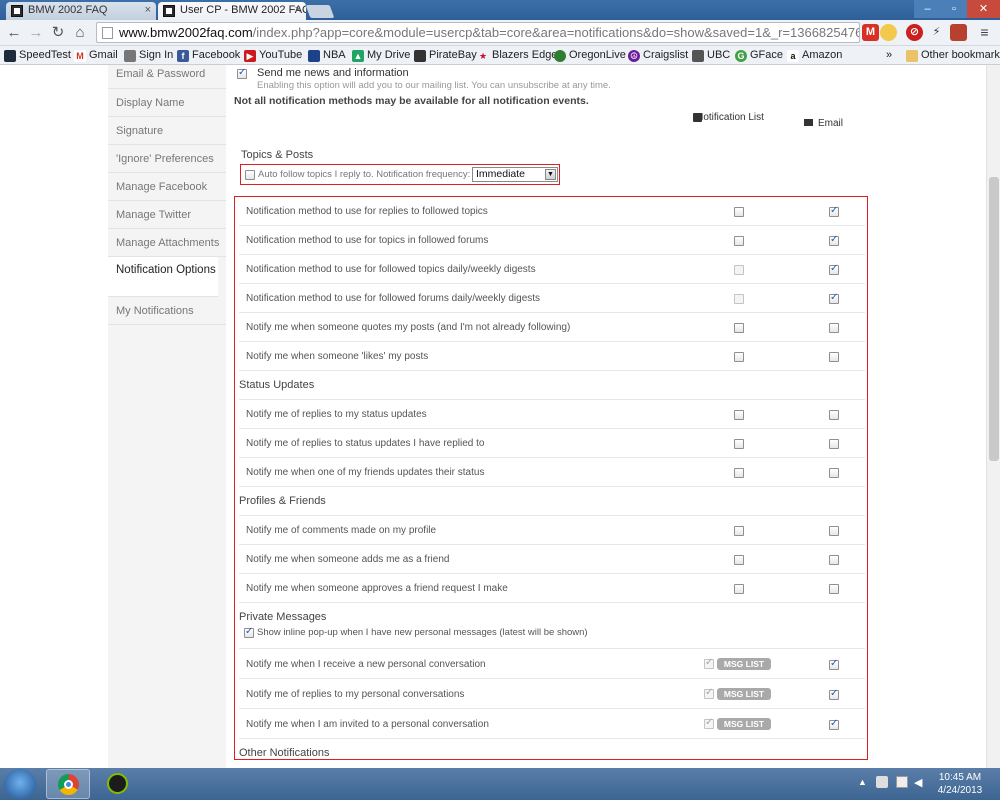 This screenshot has height=800, width=1000. What do you see at coordinates (320, 11) in the screenshot?
I see `new-tab-button` at bounding box center [320, 11].